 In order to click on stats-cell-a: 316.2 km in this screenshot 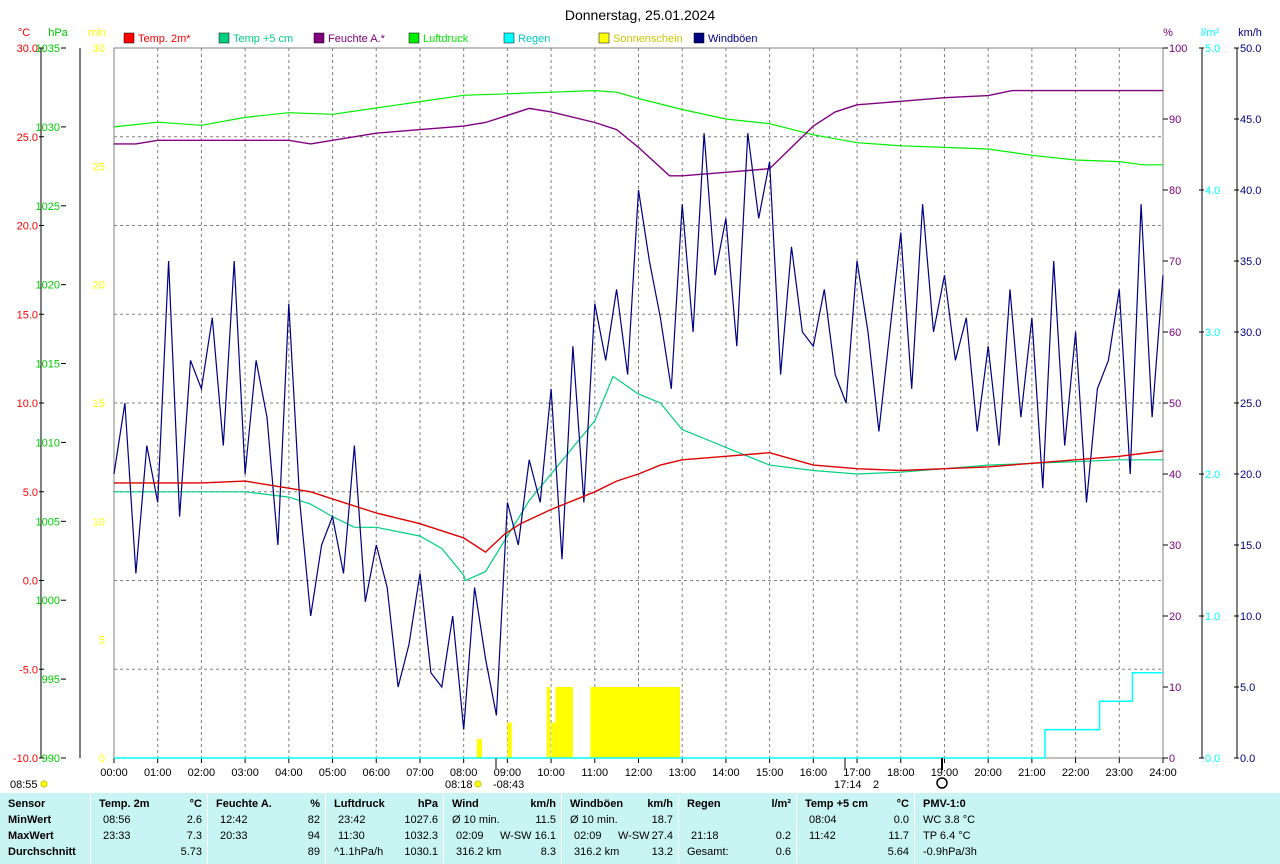, I will do `click(479, 852)`.